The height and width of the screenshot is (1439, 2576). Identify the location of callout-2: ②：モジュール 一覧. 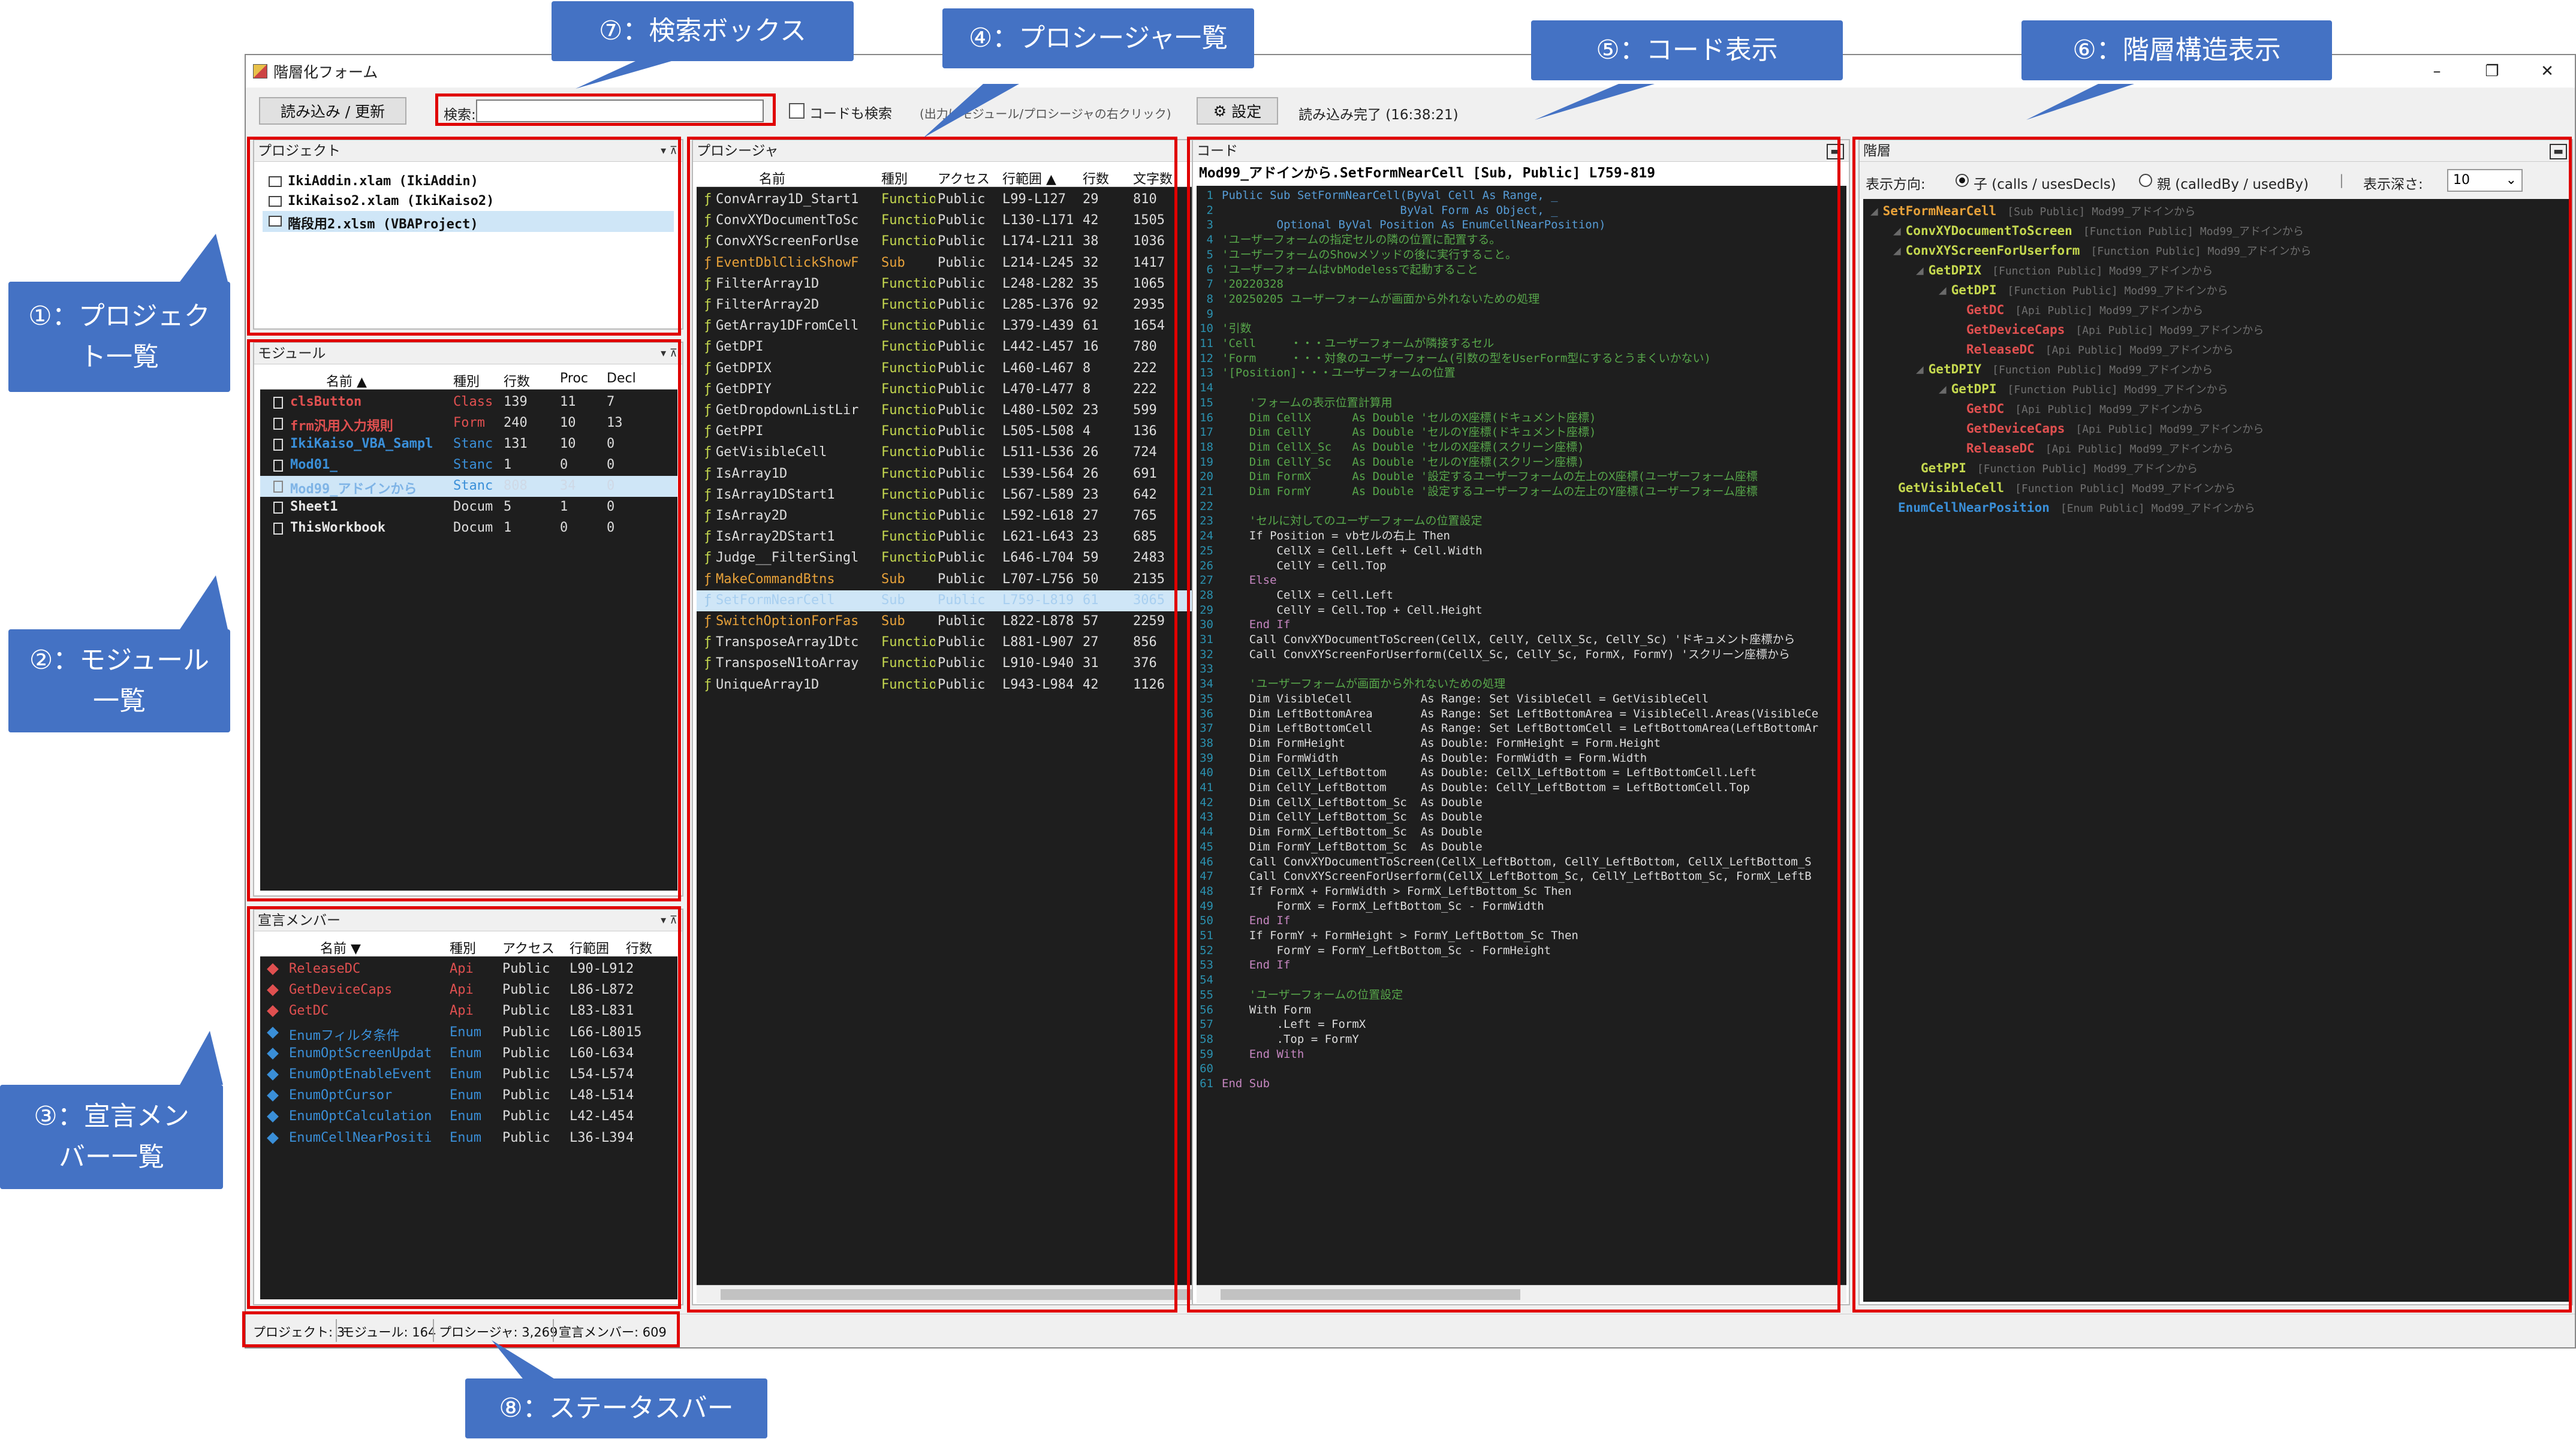
(119, 680).